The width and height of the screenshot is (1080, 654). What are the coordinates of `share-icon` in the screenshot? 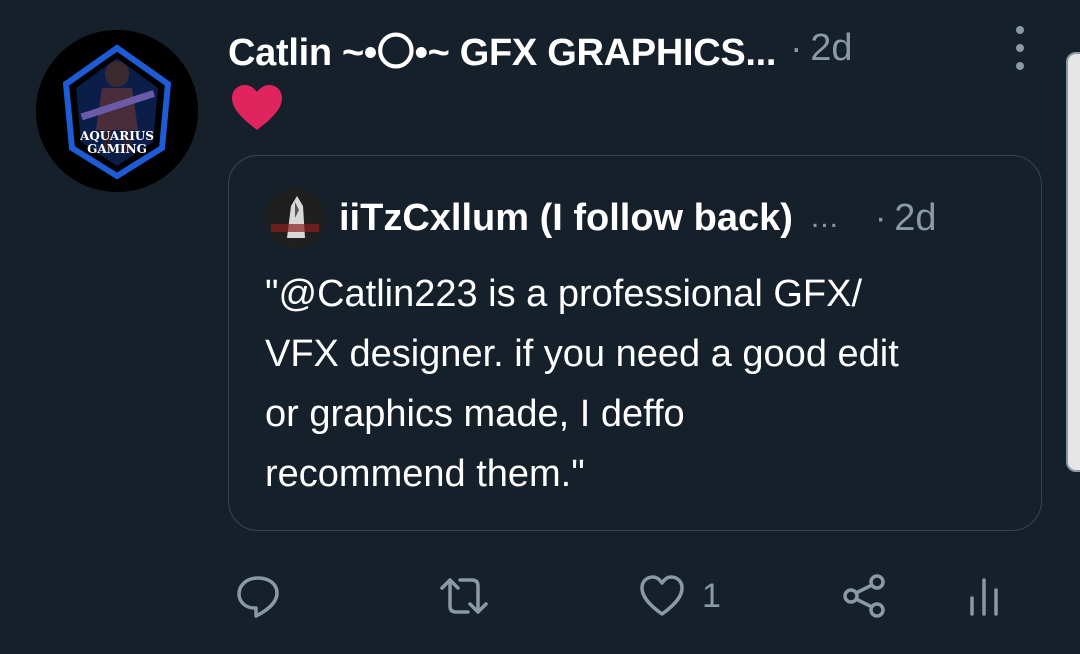 It's located at (864, 596).